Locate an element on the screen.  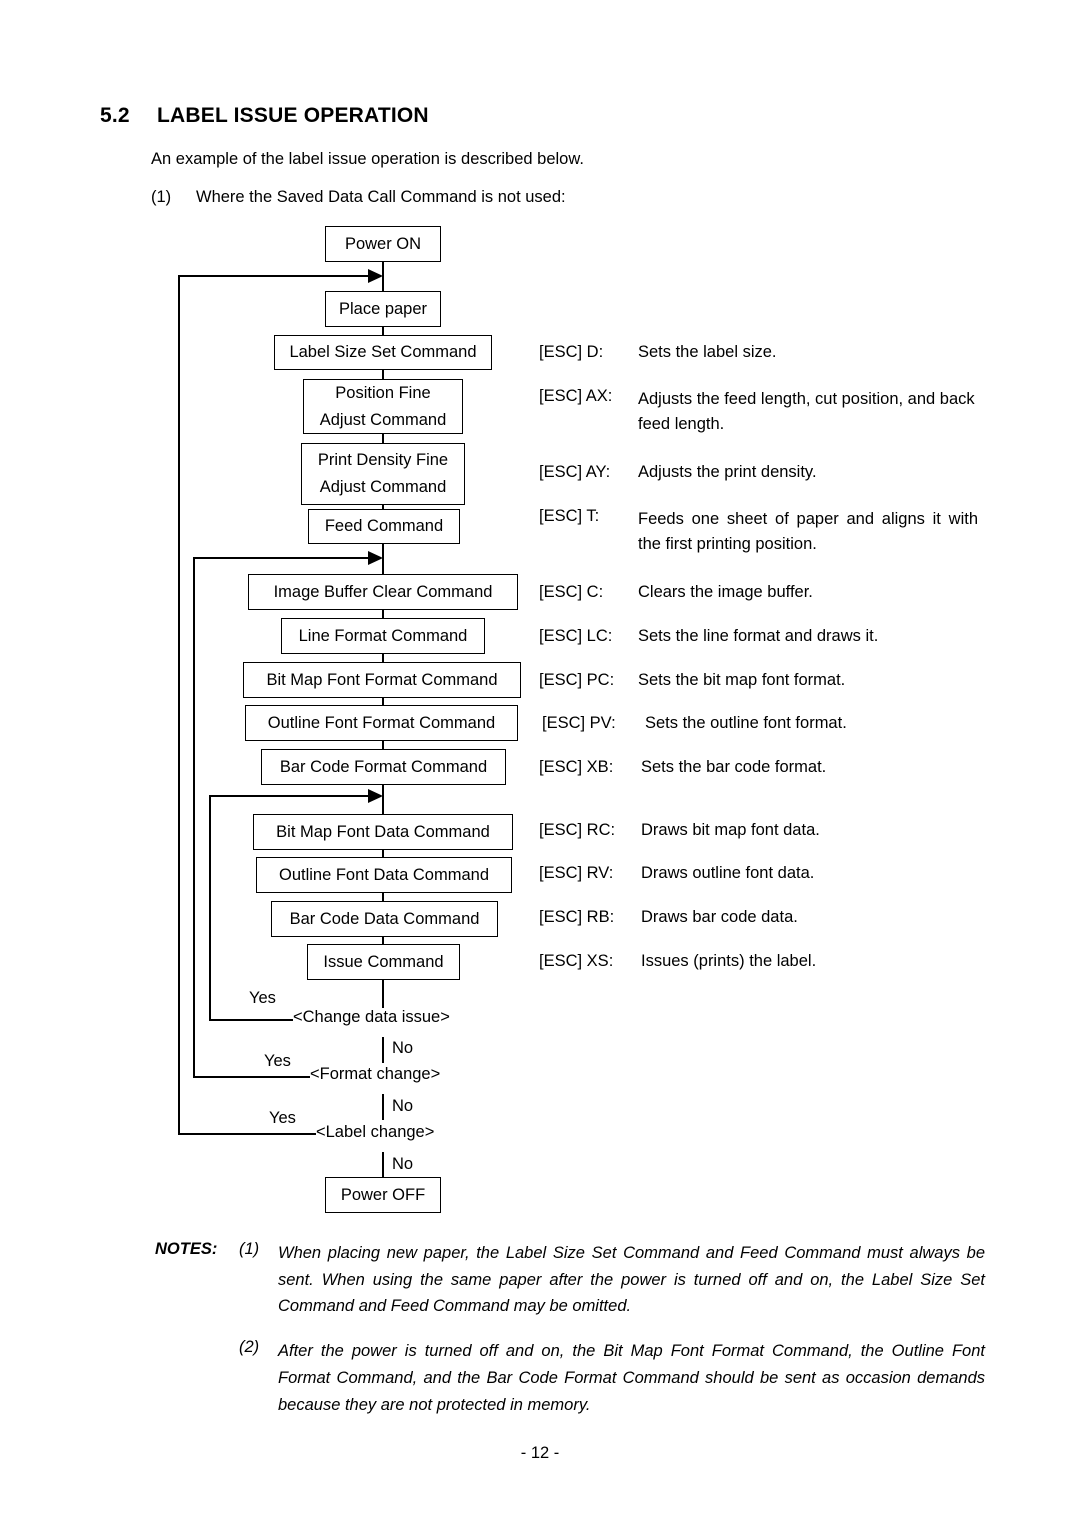
flow-box-line-format-command: Line Format Command is located at coordinates (383, 636).